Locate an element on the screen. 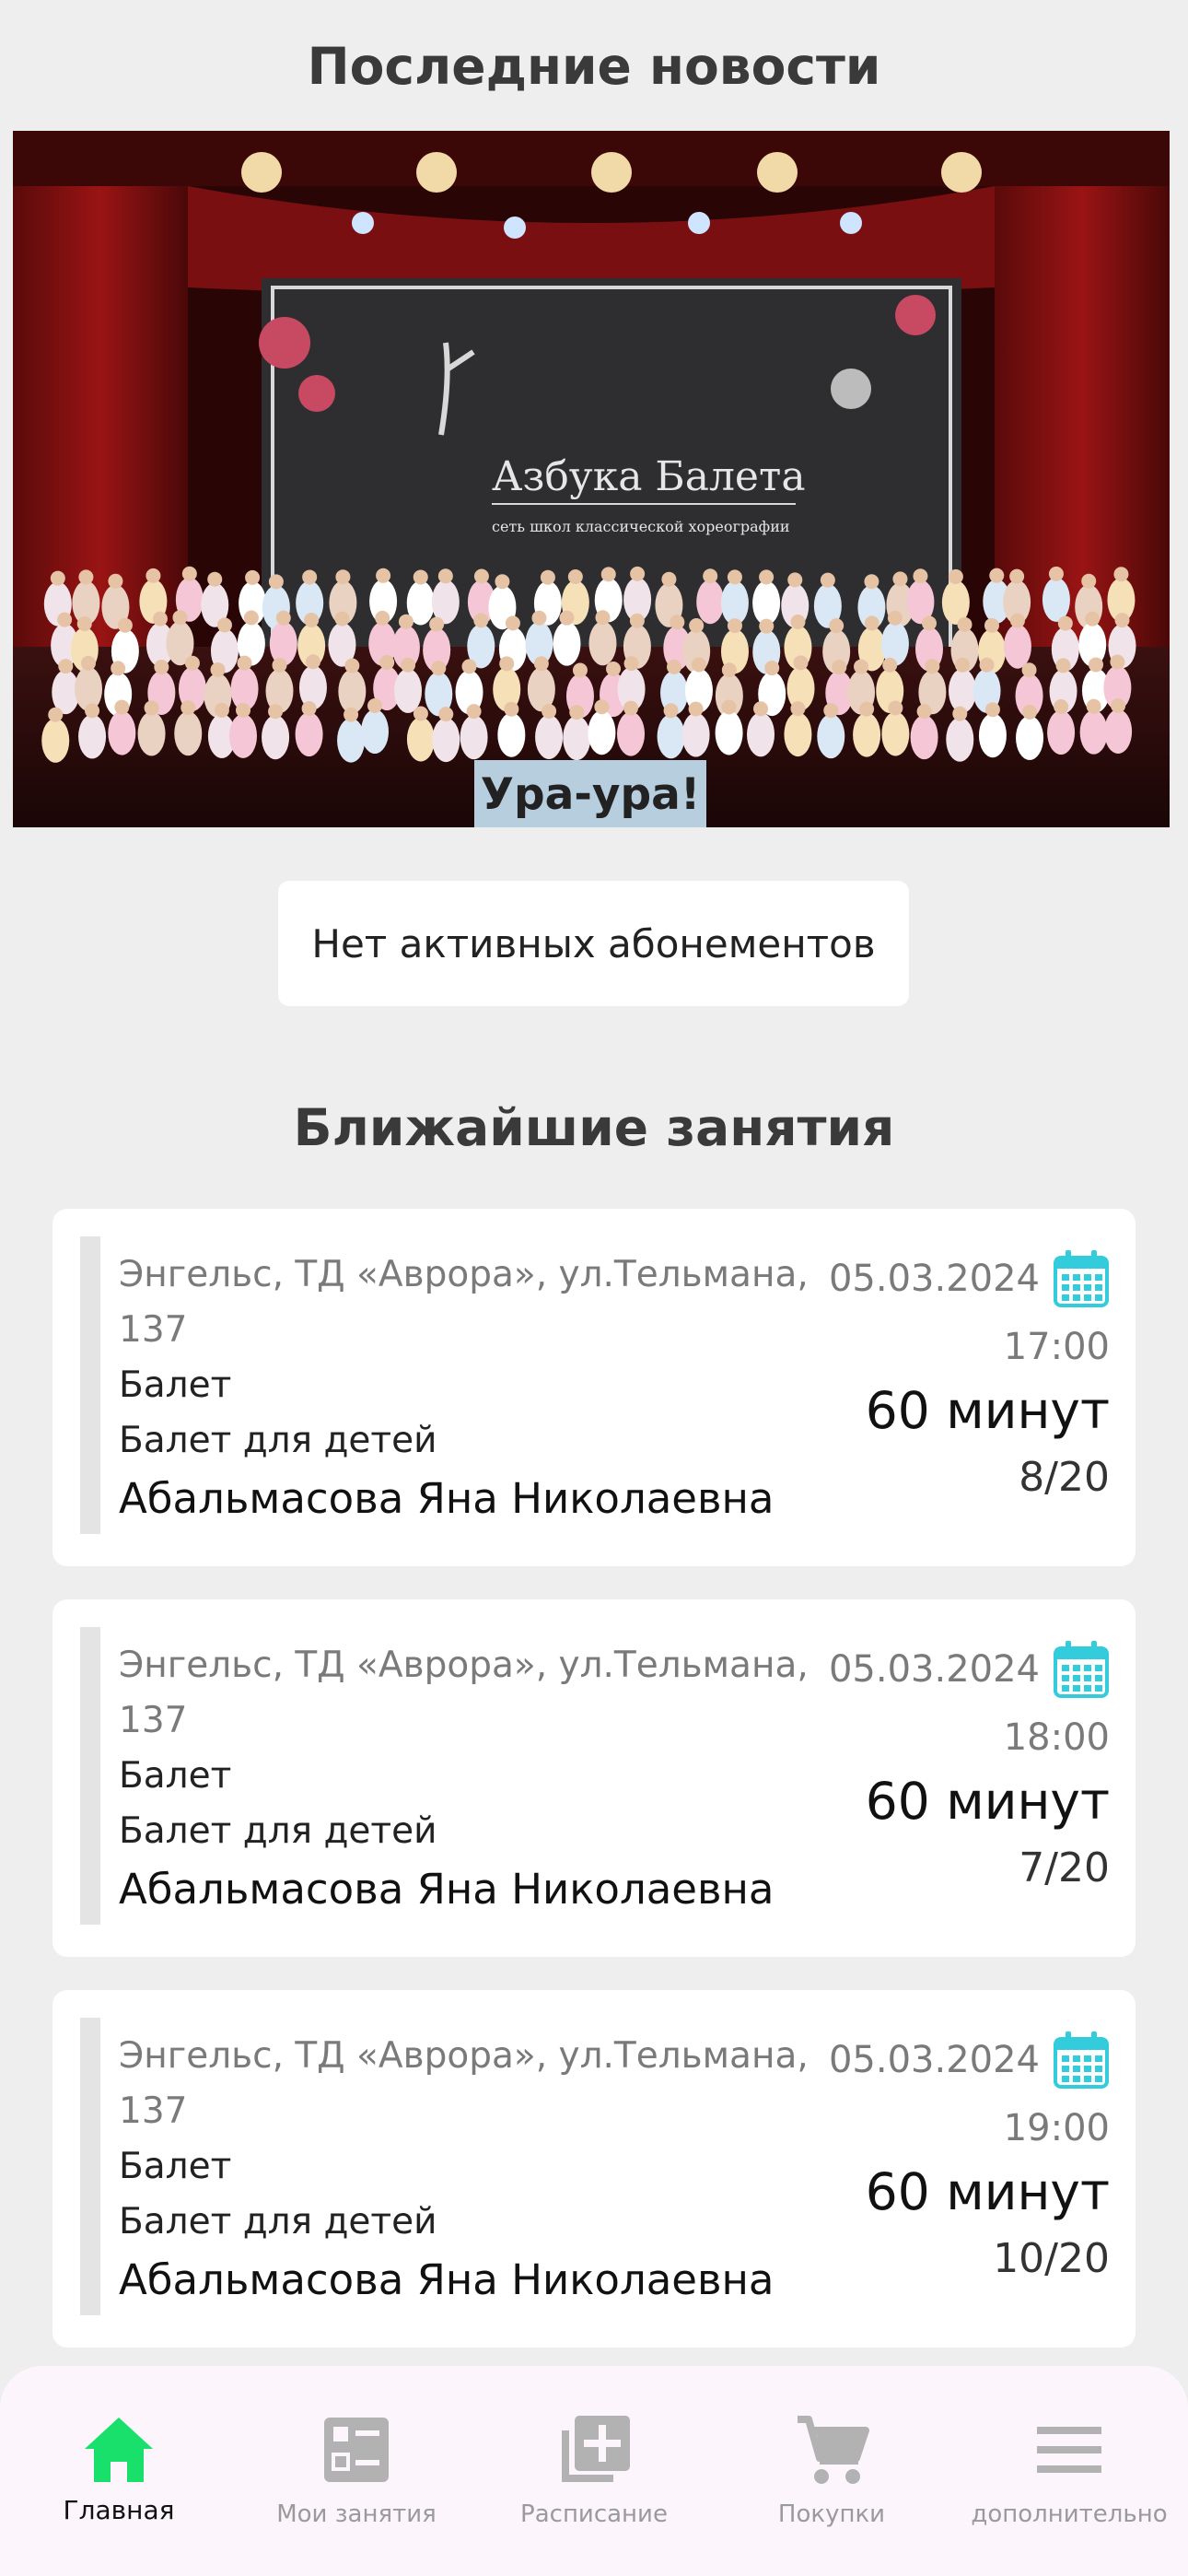 Image resolution: width=1188 pixels, height=2576 pixels. menu-icon is located at coordinates (1069, 2450).